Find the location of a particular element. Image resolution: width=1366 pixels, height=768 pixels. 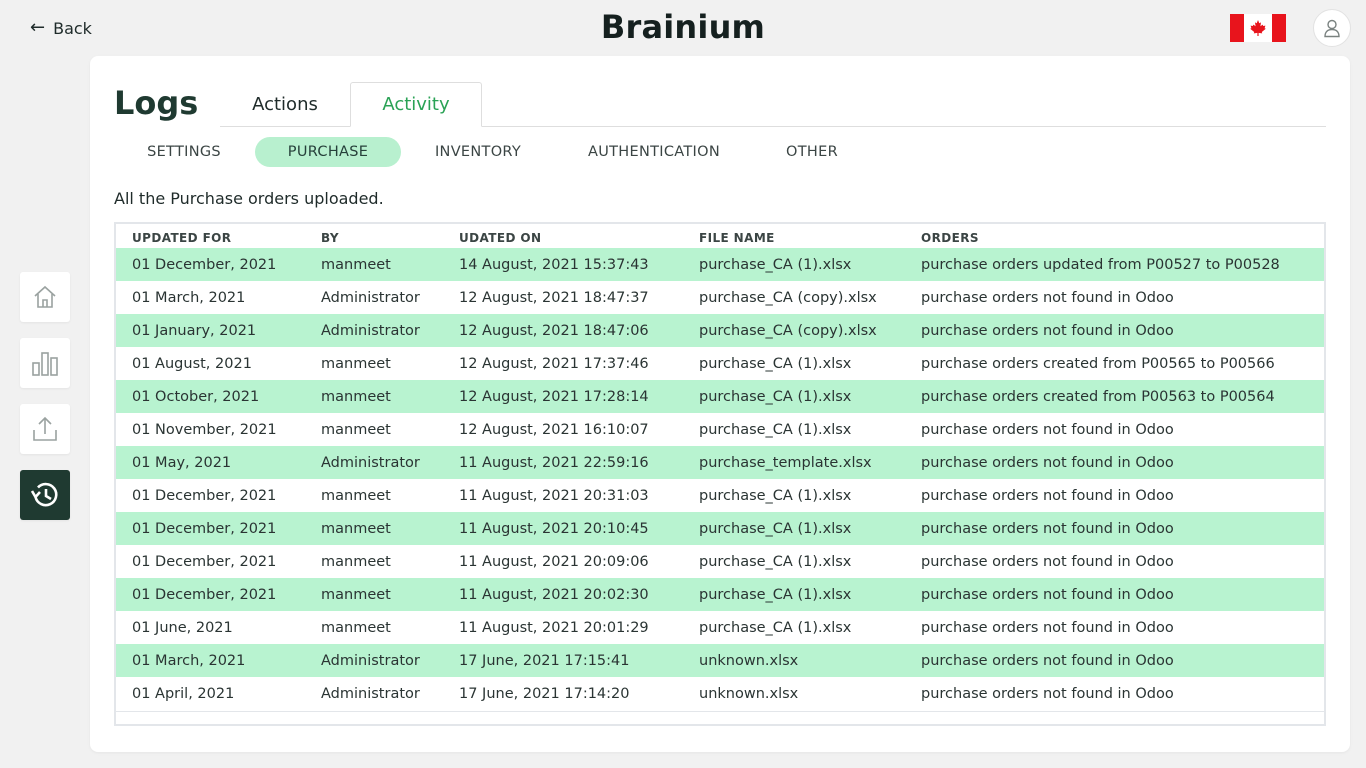

page-title: Logs is located at coordinates (156, 103).